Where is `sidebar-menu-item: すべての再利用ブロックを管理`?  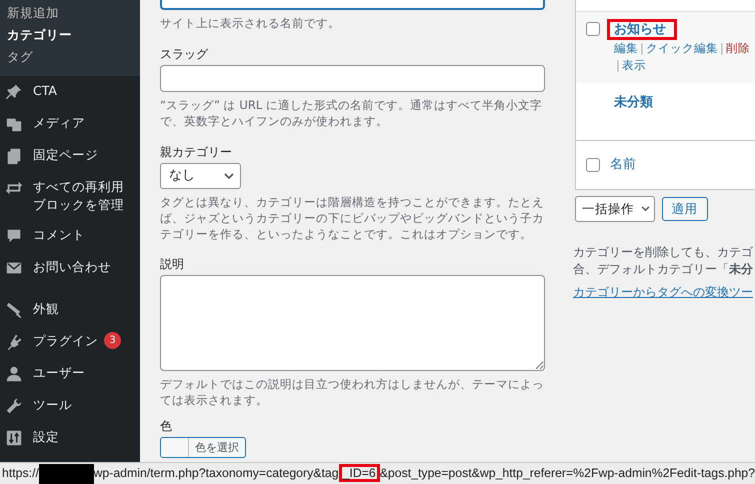
sidebar-menu-item: すべての再利用ブロックを管理 is located at coordinates (70, 196).